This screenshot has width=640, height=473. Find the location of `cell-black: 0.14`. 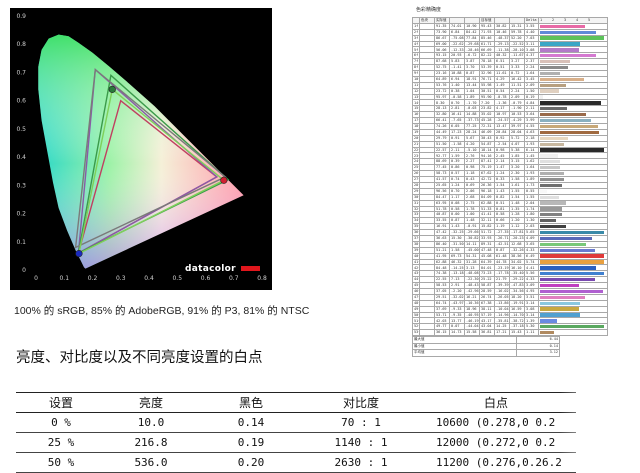

cell-black: 0.14 is located at coordinates (251, 422).